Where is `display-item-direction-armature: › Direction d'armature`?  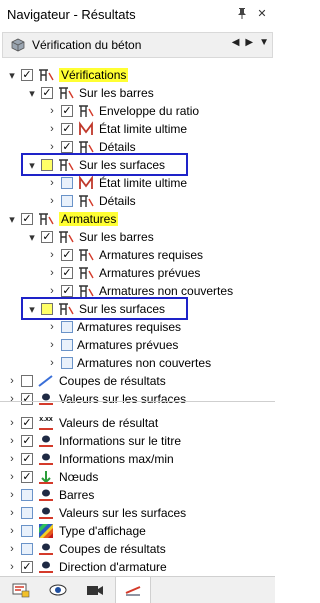
display-item-direction-armature: › Direction d'armature is located at coordinates (86, 567).